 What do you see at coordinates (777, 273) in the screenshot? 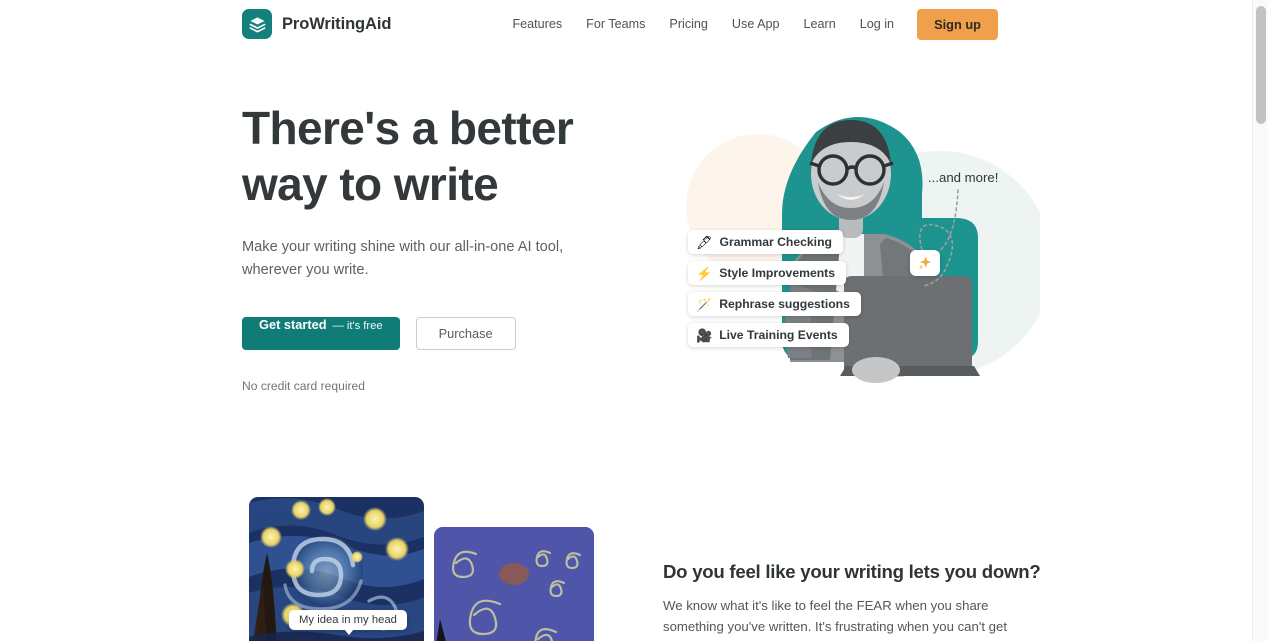
I see `feature-chip-label: Style Improvements` at bounding box center [777, 273].